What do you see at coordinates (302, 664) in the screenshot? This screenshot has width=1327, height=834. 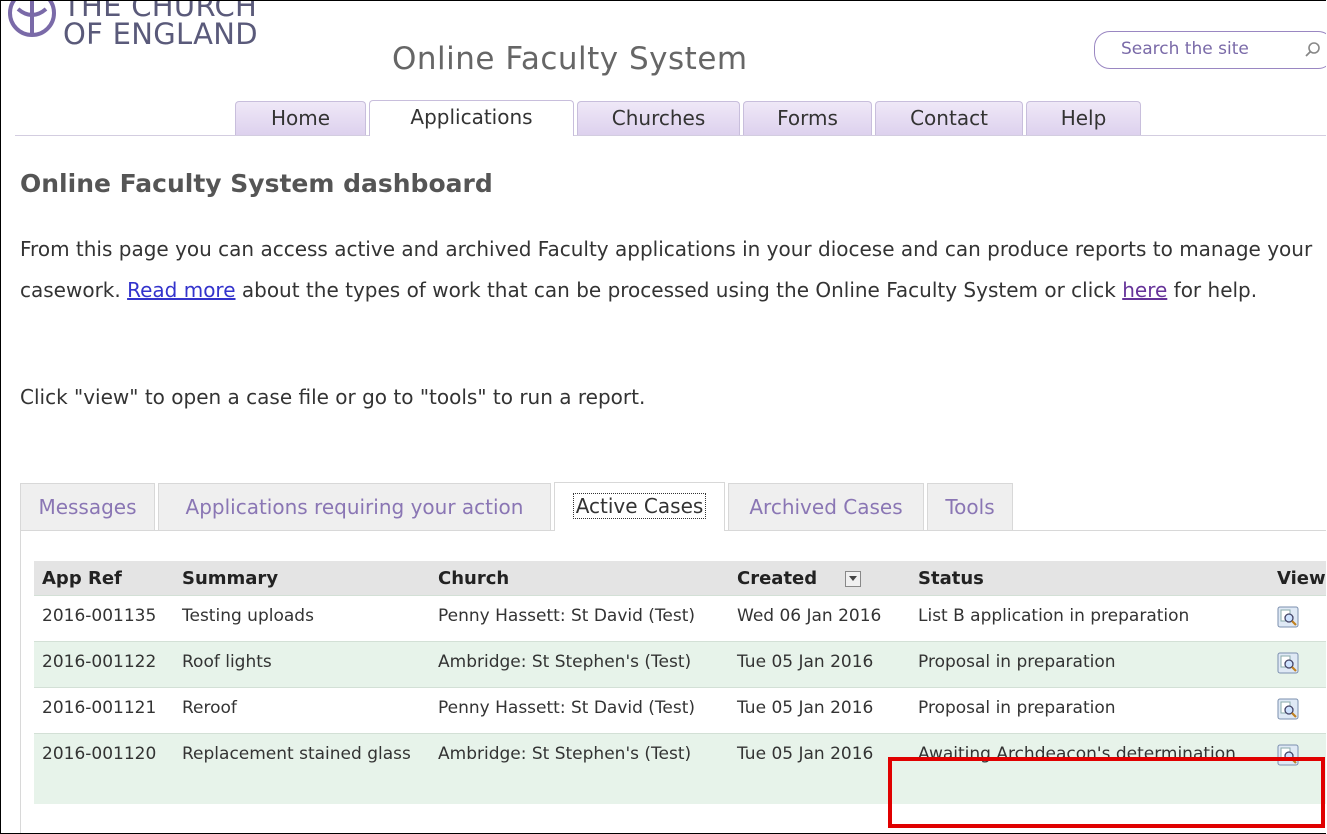 I see `cell-summary: Roof lights` at bounding box center [302, 664].